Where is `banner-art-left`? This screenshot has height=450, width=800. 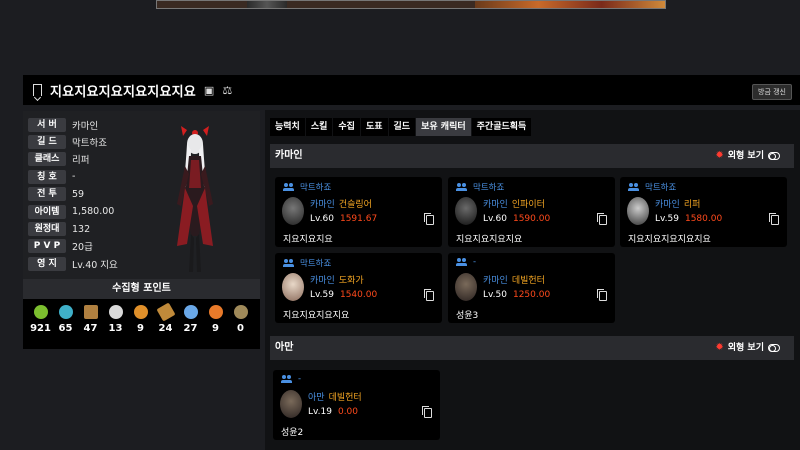 banner-art-left is located at coordinates (267, 4).